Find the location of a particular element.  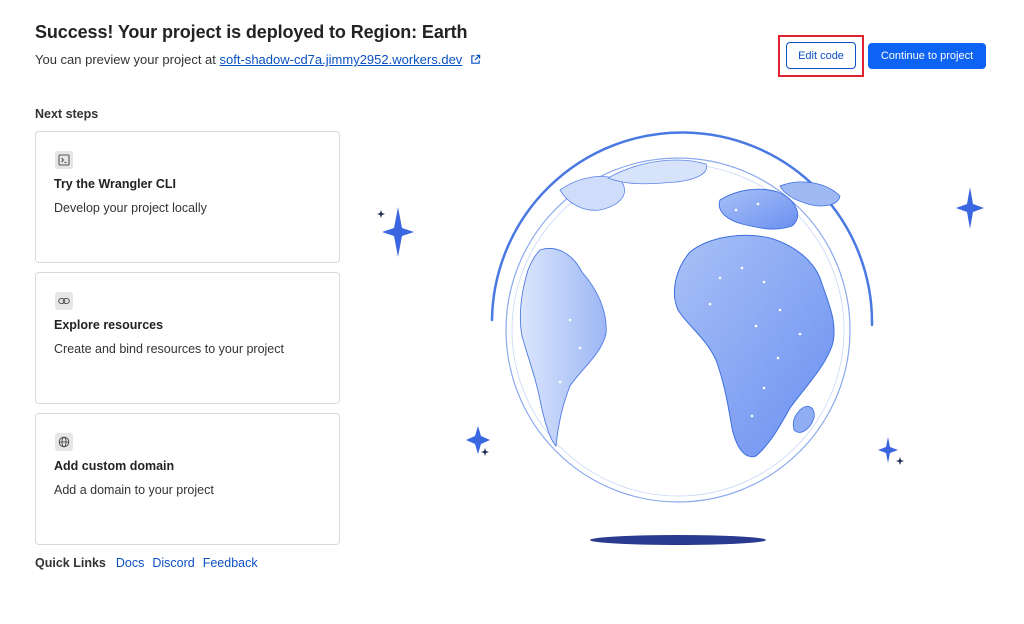

card-title: Explore resources is located at coordinates (109, 325).